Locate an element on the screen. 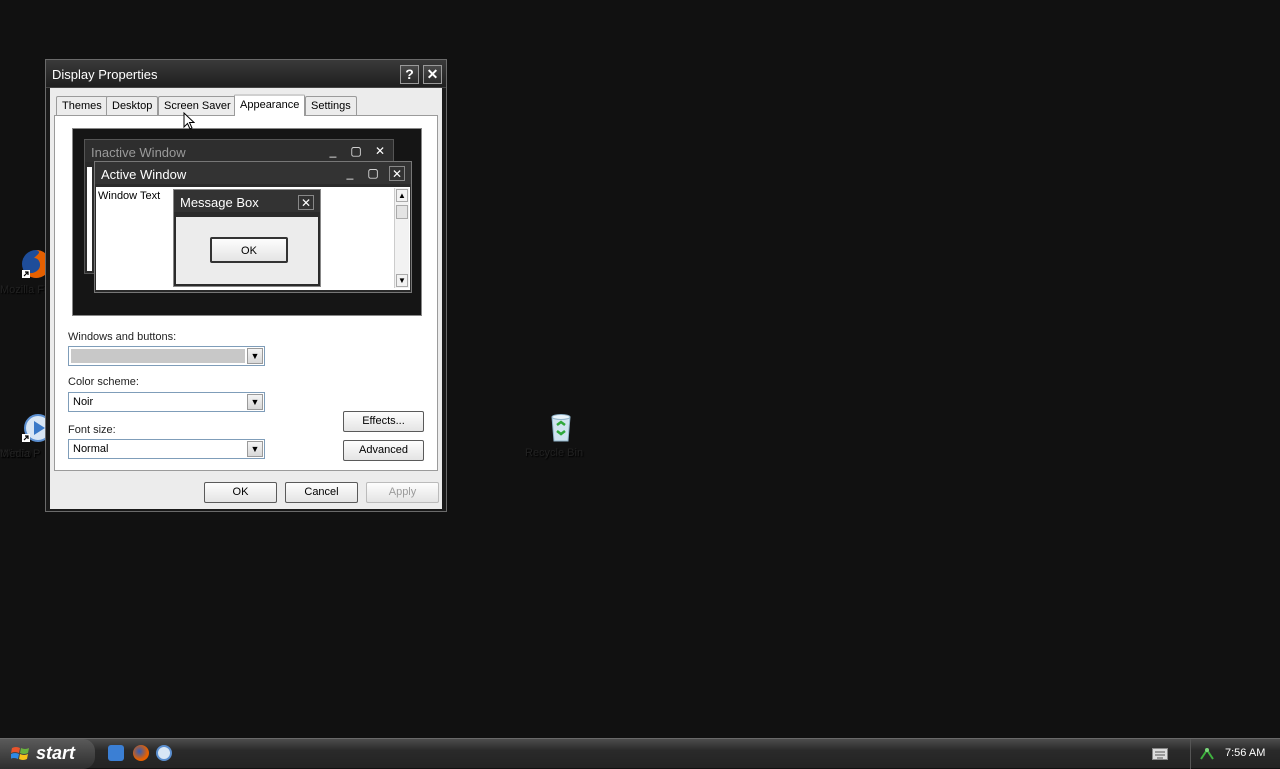  tab-label: Screen Saver is located at coordinates (197, 106).